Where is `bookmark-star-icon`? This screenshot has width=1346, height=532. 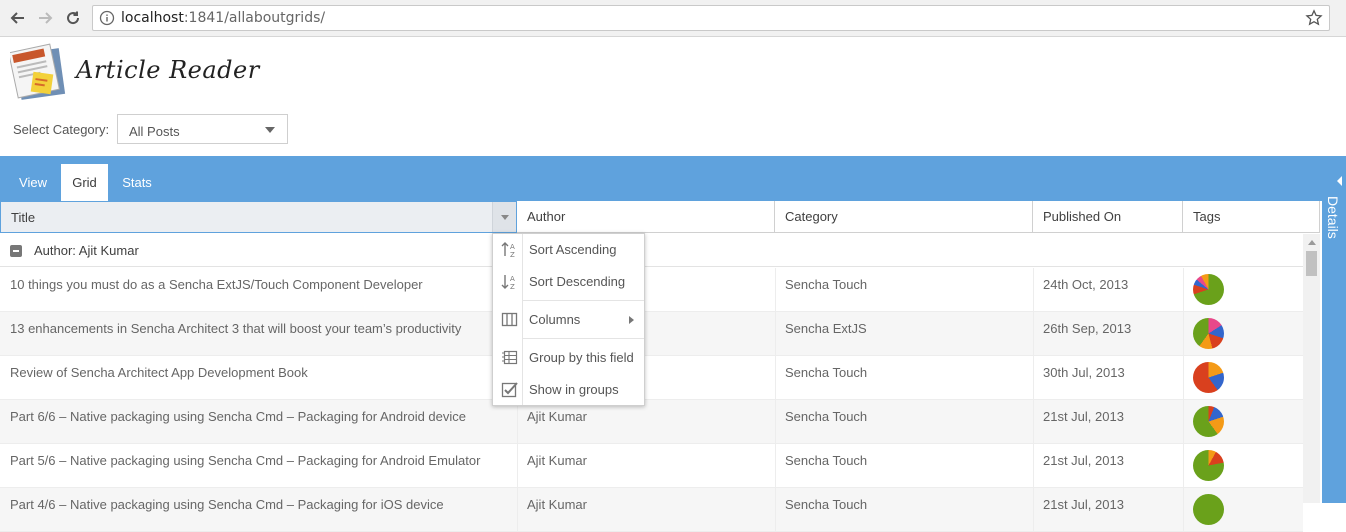 bookmark-star-icon is located at coordinates (1314, 20).